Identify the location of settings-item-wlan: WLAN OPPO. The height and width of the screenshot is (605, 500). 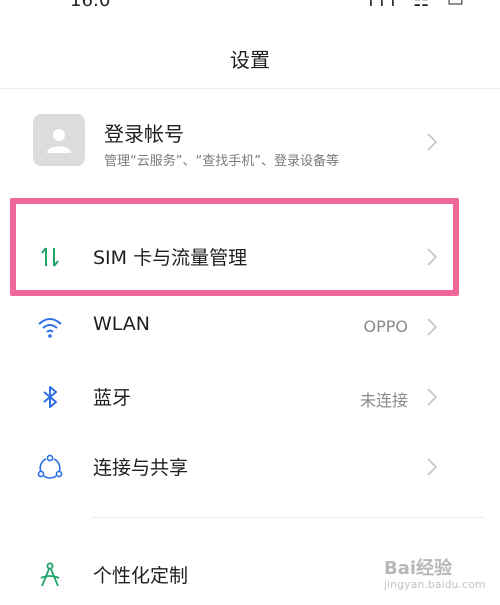
(250, 327).